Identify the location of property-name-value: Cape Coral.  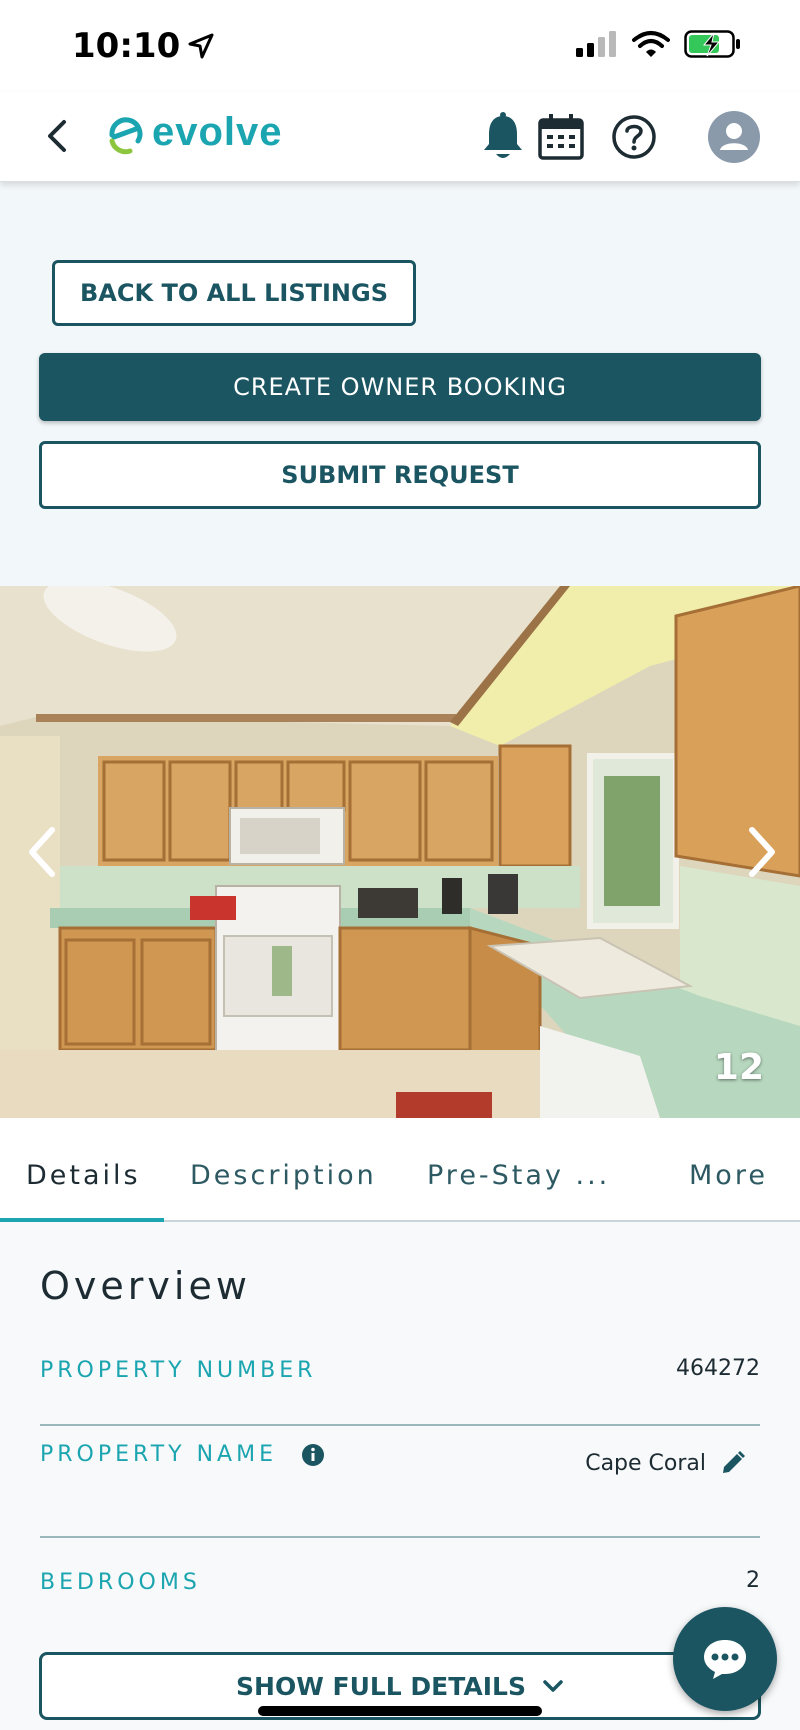
(665, 1463).